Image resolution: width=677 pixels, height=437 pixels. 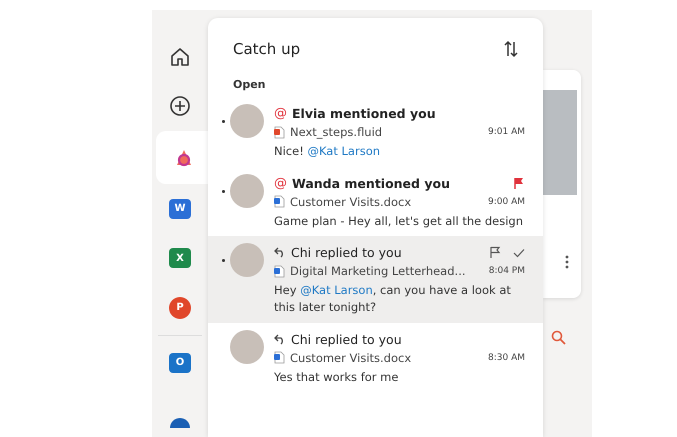 I want to click on app-icon: P, so click(x=180, y=307).